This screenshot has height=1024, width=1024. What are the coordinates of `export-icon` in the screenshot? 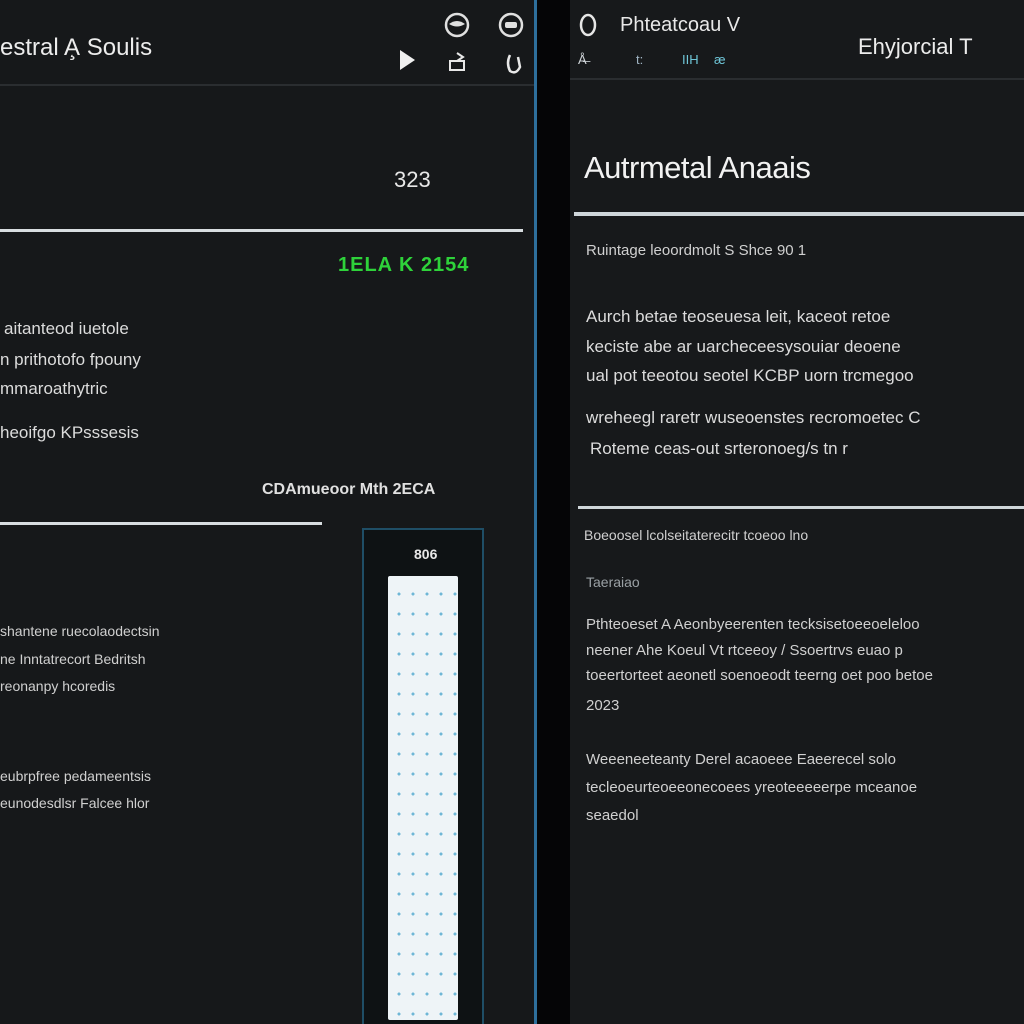 It's located at (458, 62).